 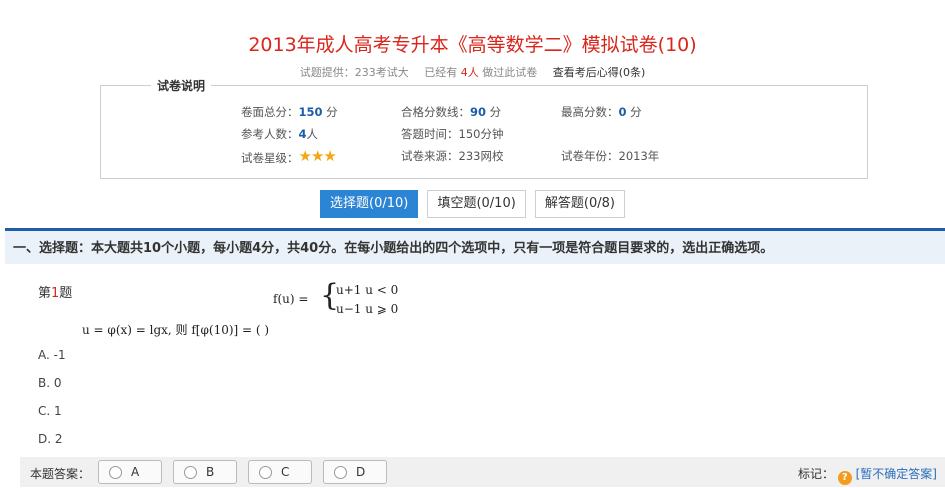 I want to click on exam-source: 试卷来源：233网校, so click(x=452, y=156).